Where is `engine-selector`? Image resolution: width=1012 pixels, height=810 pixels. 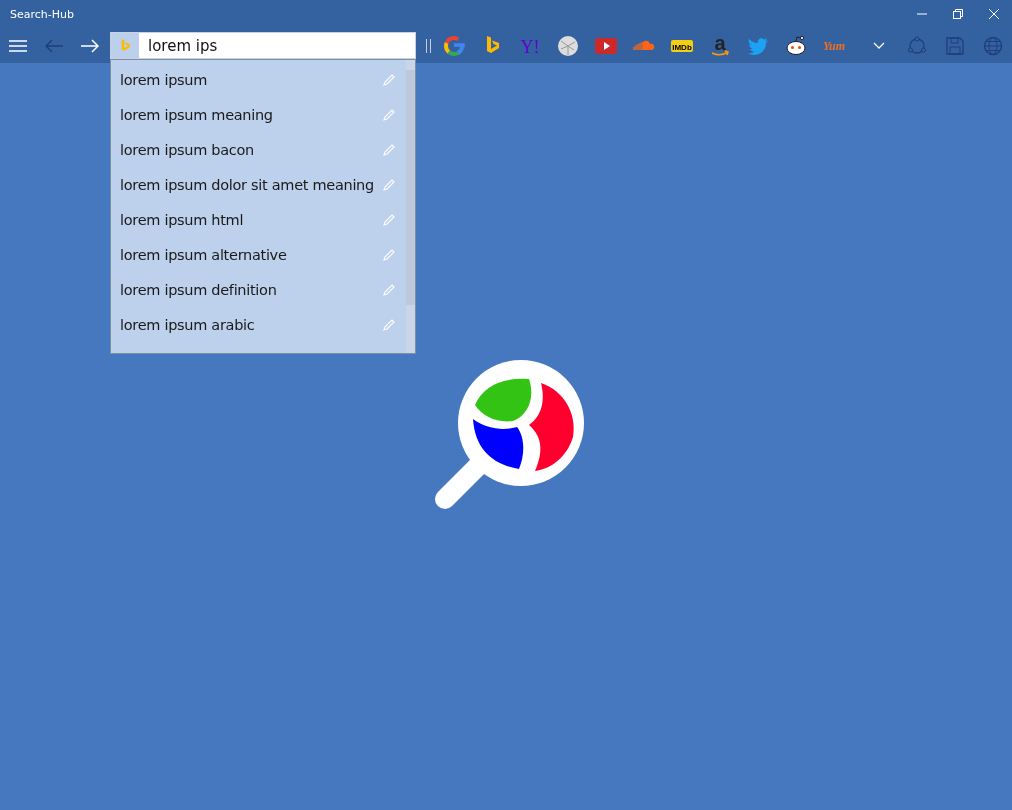 engine-selector is located at coordinates (125, 45).